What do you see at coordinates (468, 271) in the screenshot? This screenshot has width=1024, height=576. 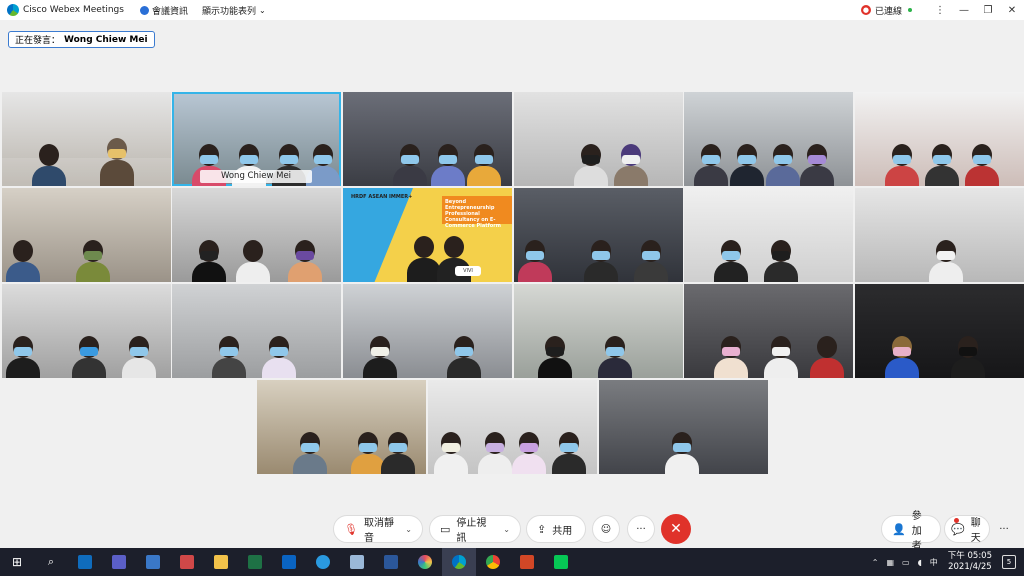 I see `presenter-label: VIVI` at bounding box center [468, 271].